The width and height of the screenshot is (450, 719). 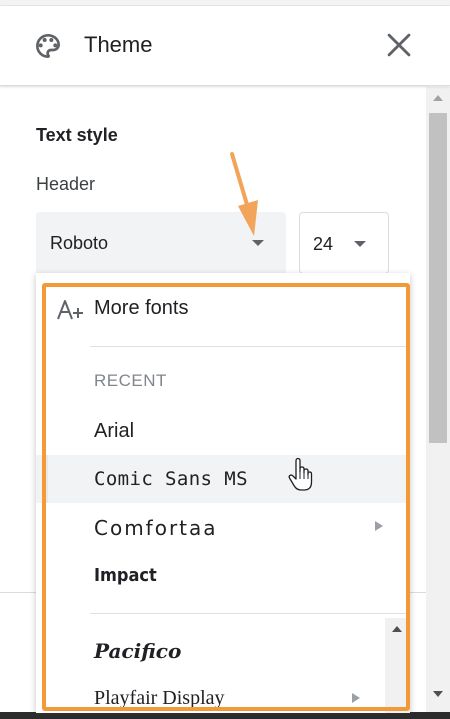 What do you see at coordinates (344, 243) in the screenshot?
I see `font-size-select: 24` at bounding box center [344, 243].